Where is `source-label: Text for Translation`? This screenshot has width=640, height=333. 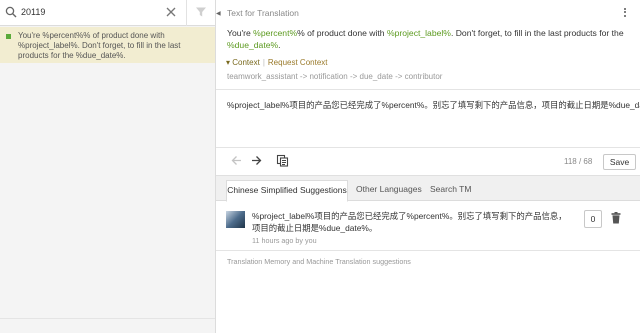 source-label: Text for Translation is located at coordinates (263, 13).